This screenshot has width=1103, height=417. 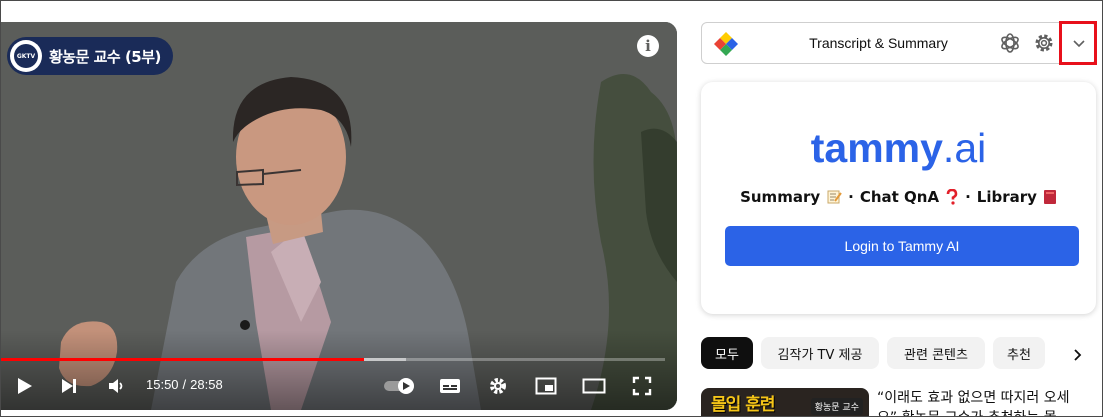 I want to click on chip-recommended: 추천, so click(x=1019, y=353).